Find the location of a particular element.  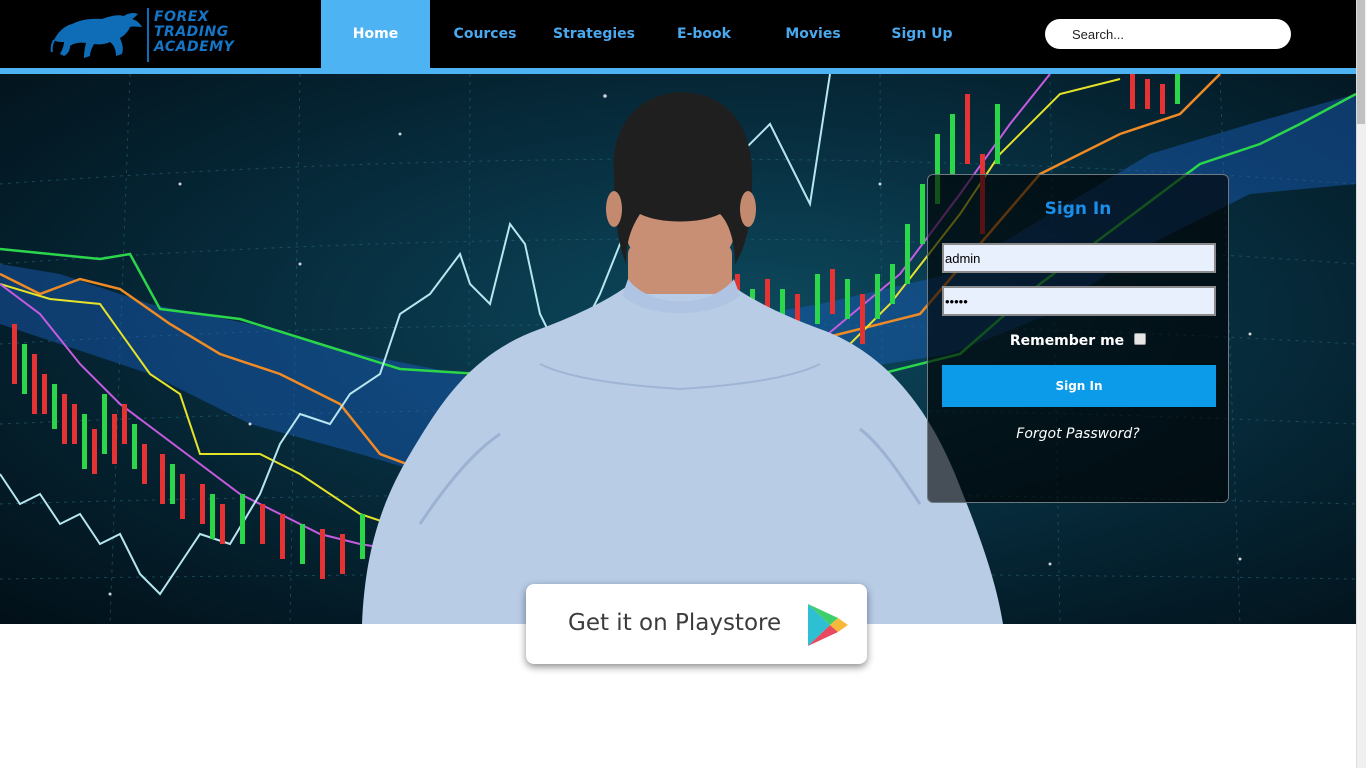

brand-logo: FOREX TRADING ACADEMY is located at coordinates (145, 35).